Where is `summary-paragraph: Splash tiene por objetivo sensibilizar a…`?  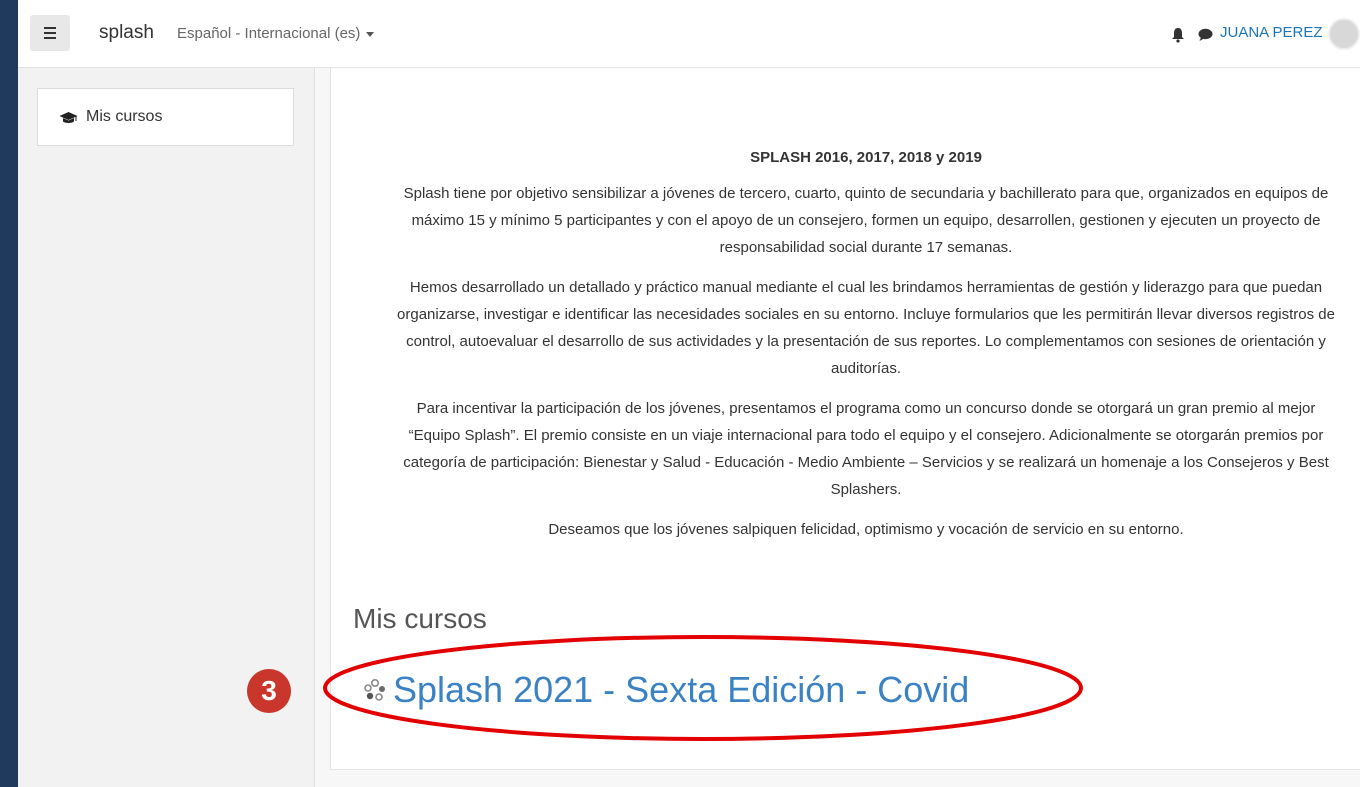
summary-paragraph: Splash tiene por objetivo sensibilizar a… is located at coordinates (866, 220).